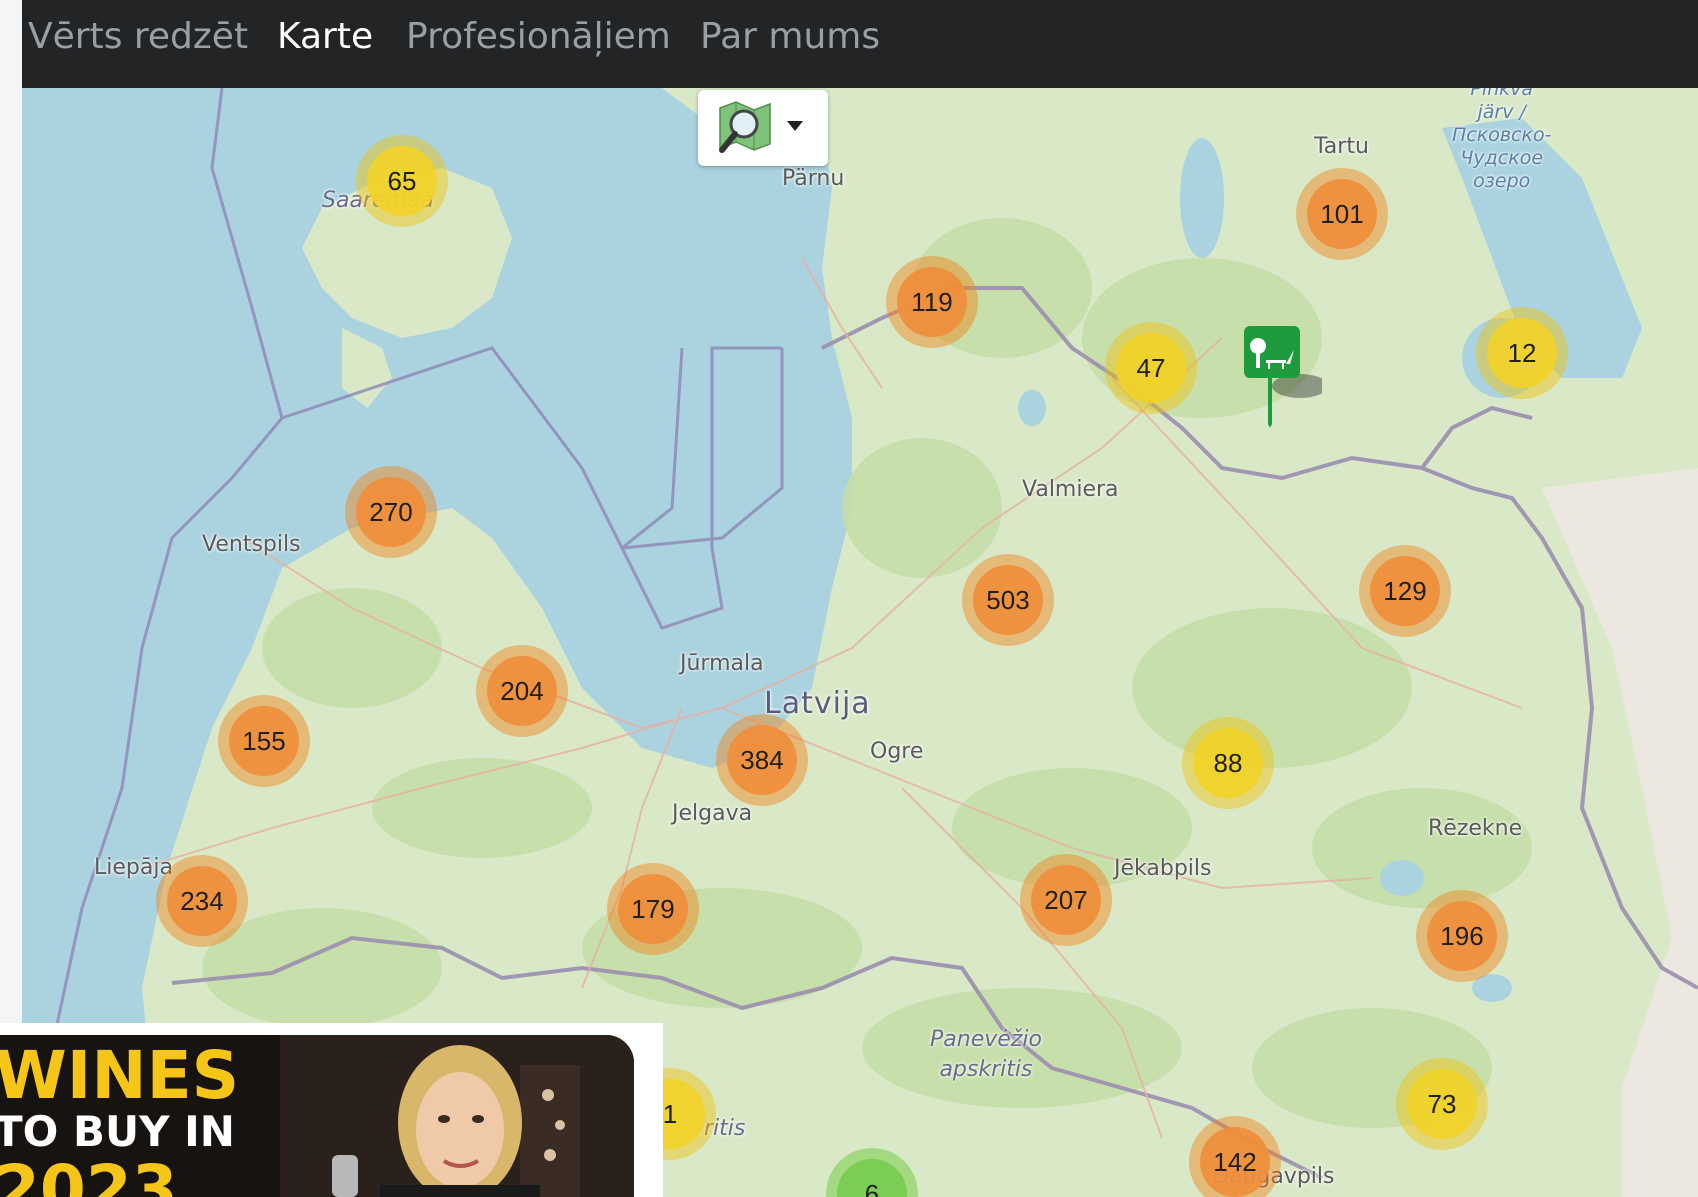 The image size is (1698, 1197). I want to click on map-label-jekabpils: Jēkabpils, so click(1163, 868).